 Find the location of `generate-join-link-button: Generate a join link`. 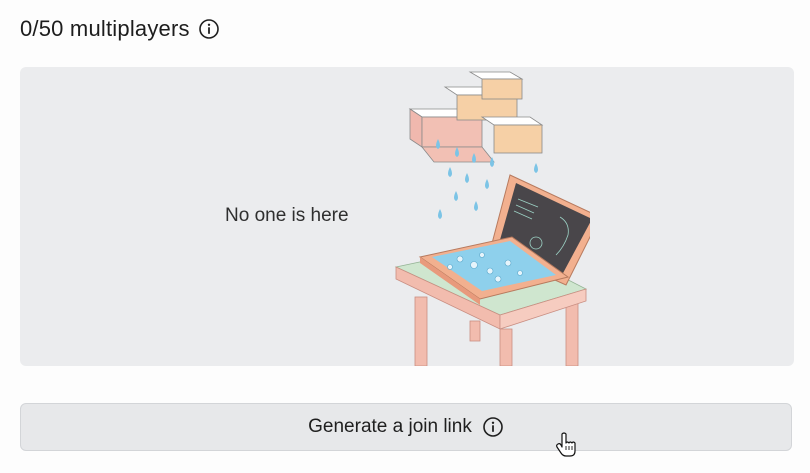

generate-join-link-button: Generate a join link is located at coordinates (406, 427).